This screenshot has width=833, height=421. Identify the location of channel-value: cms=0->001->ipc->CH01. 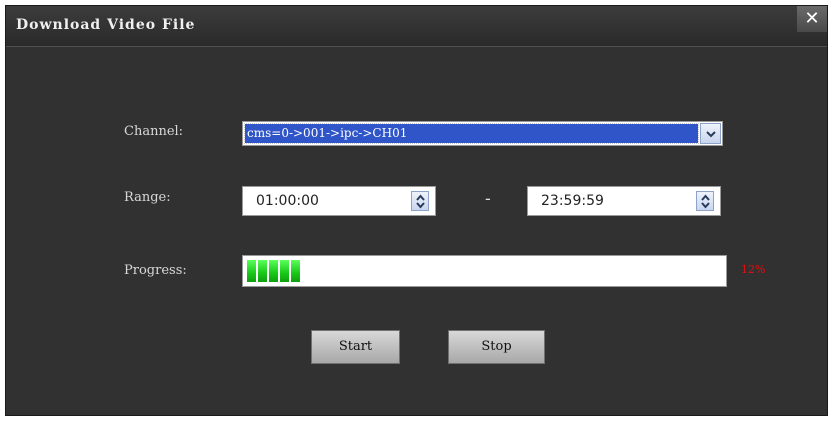
(471, 133).